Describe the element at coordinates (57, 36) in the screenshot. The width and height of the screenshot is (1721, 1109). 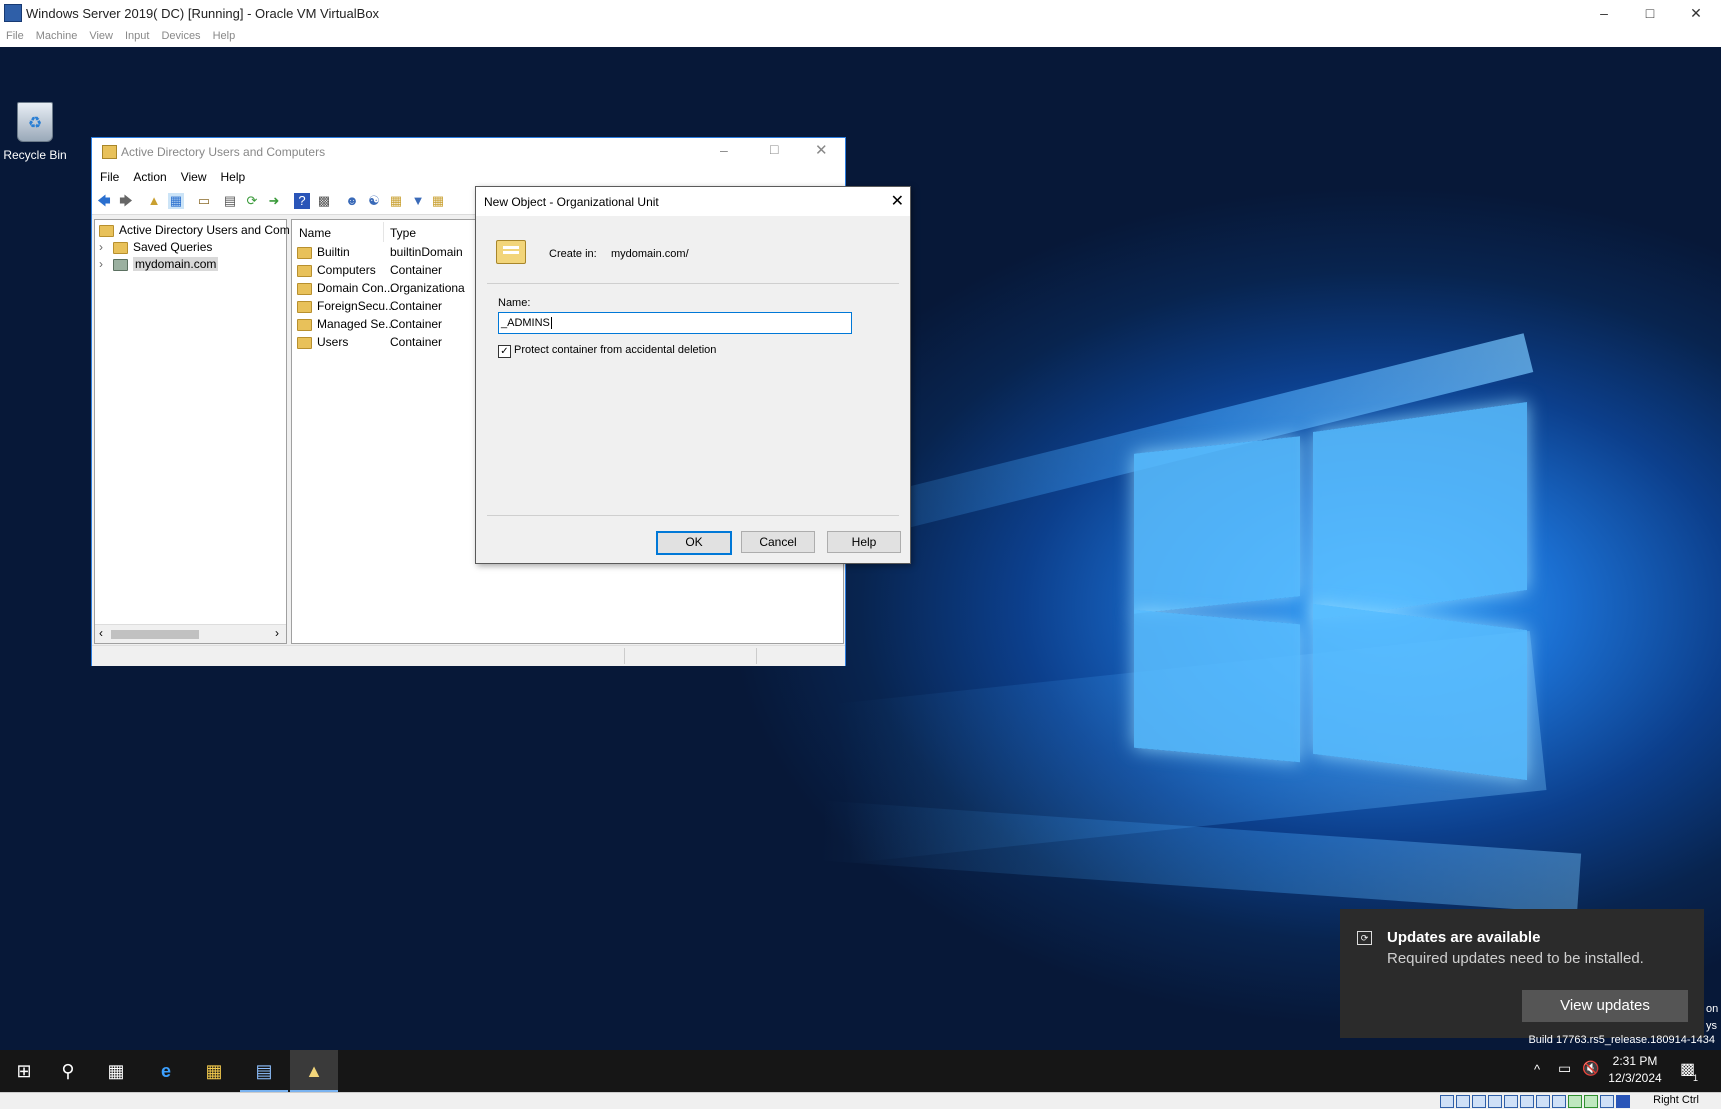
I see `vbox-menu-machine: Machine` at that location.